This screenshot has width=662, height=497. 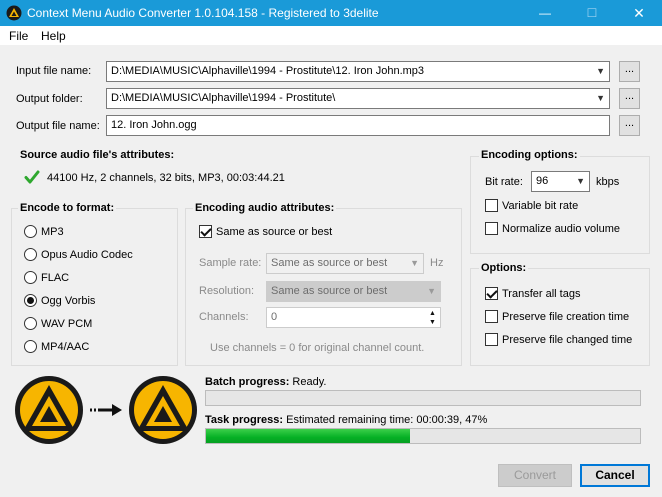 I want to click on radio-ogg-vorbis-label: Ogg Vorbis, so click(x=68, y=301).